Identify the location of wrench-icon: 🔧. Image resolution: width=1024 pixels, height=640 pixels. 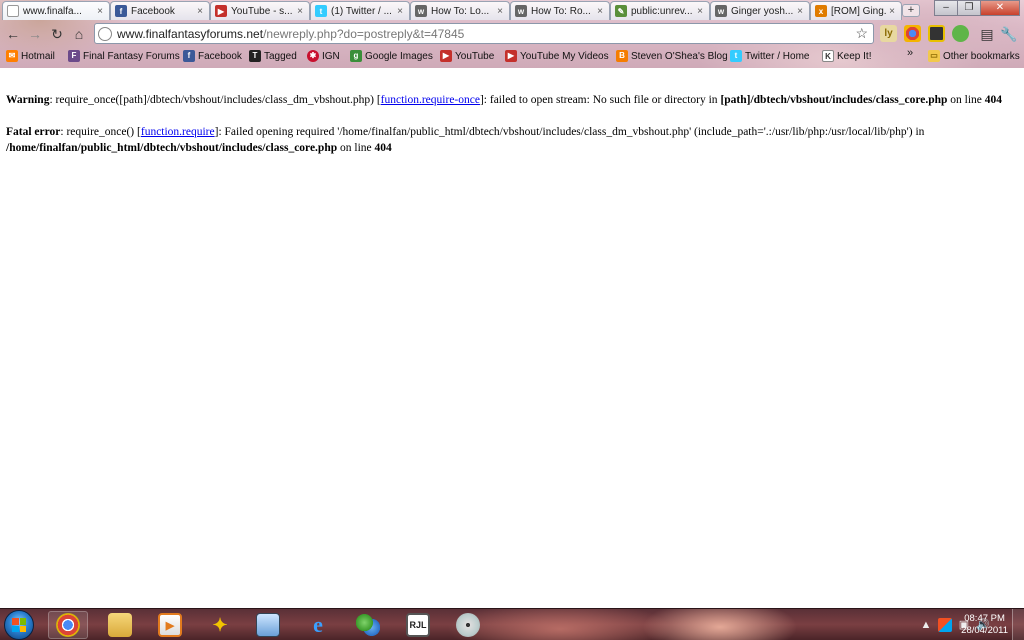
(1009, 34).